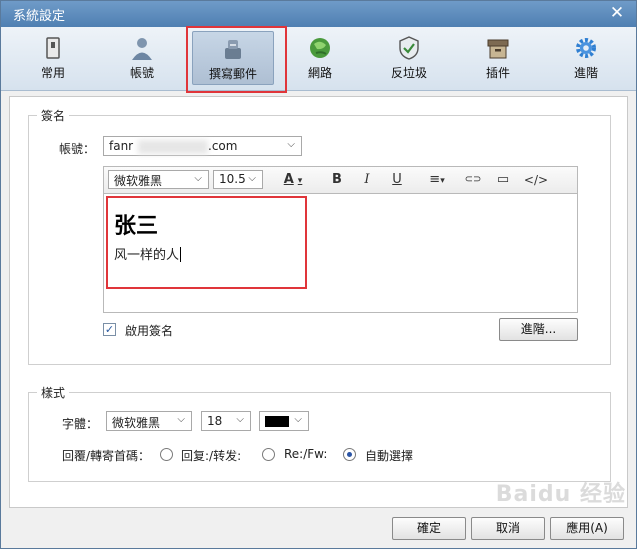 This screenshot has height=549, width=637. I want to click on network-icon, so click(320, 48).